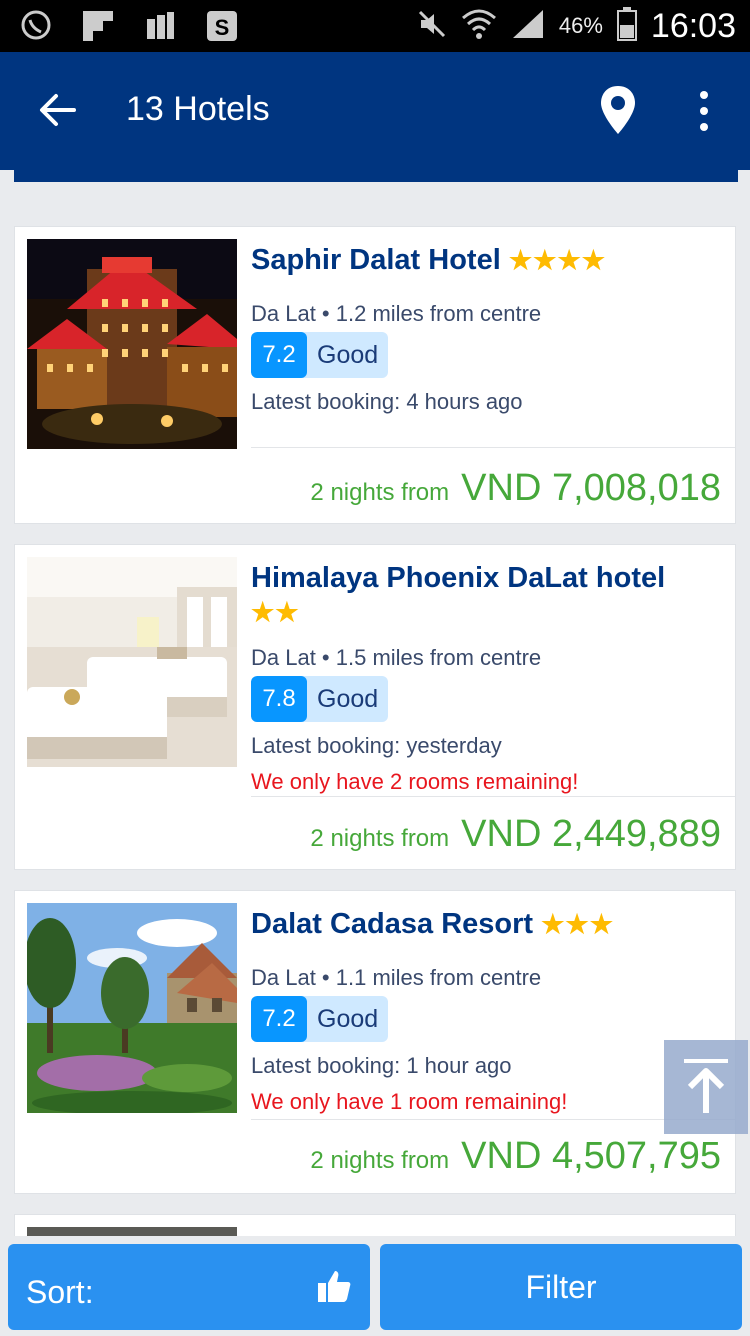 The height and width of the screenshot is (1336, 750). I want to click on latest-booking: Latest booking: 1 hour ago, so click(381, 1065).